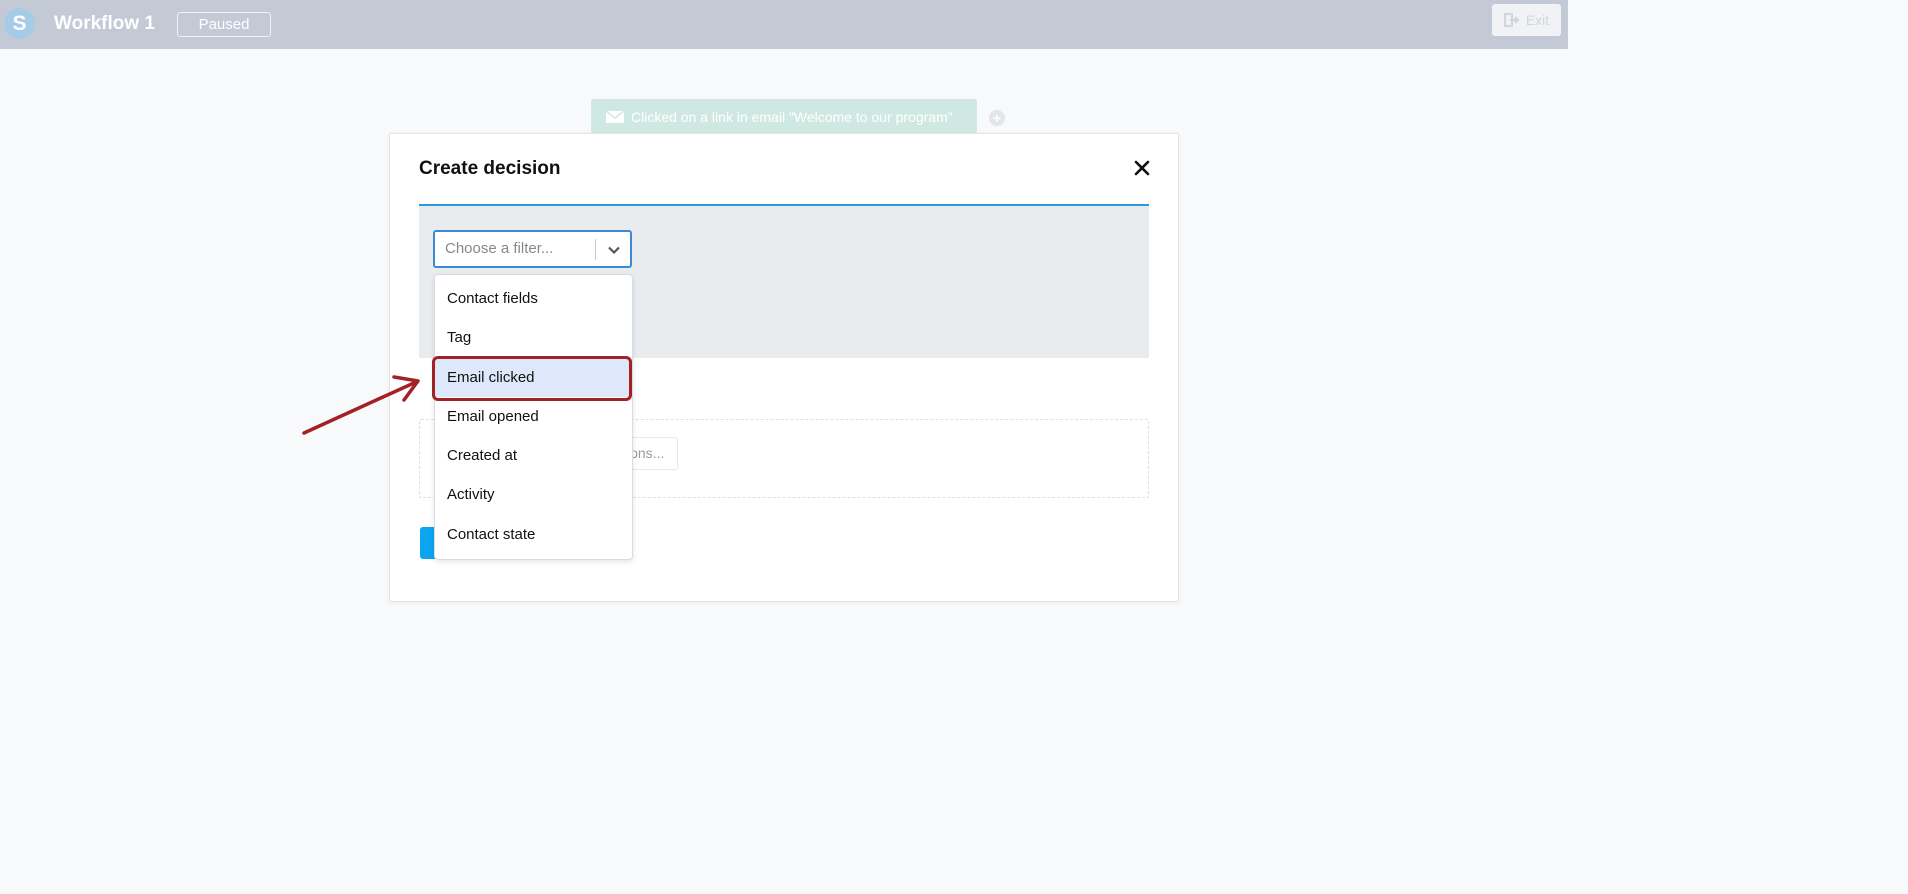  I want to click on dropdown-item-contact-fields: Contact fields, so click(533, 299).